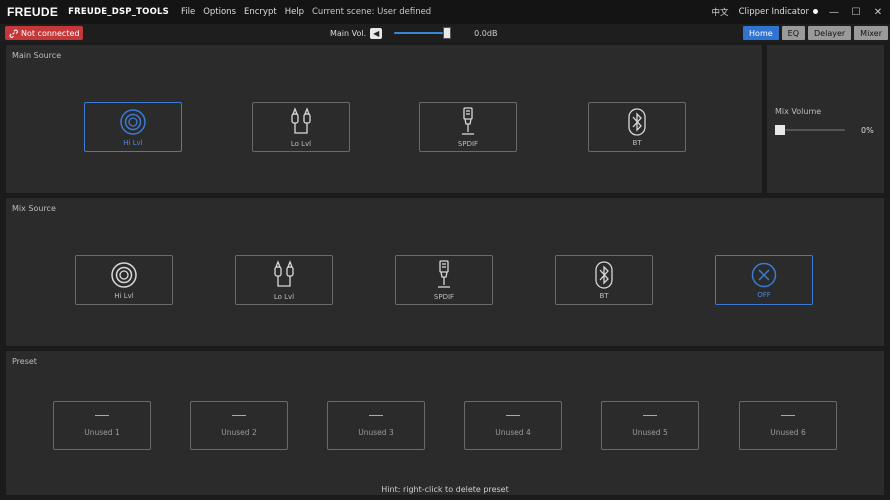 The height and width of the screenshot is (500, 890). I want to click on main-source-spdif-button: SPDIF, so click(468, 127).